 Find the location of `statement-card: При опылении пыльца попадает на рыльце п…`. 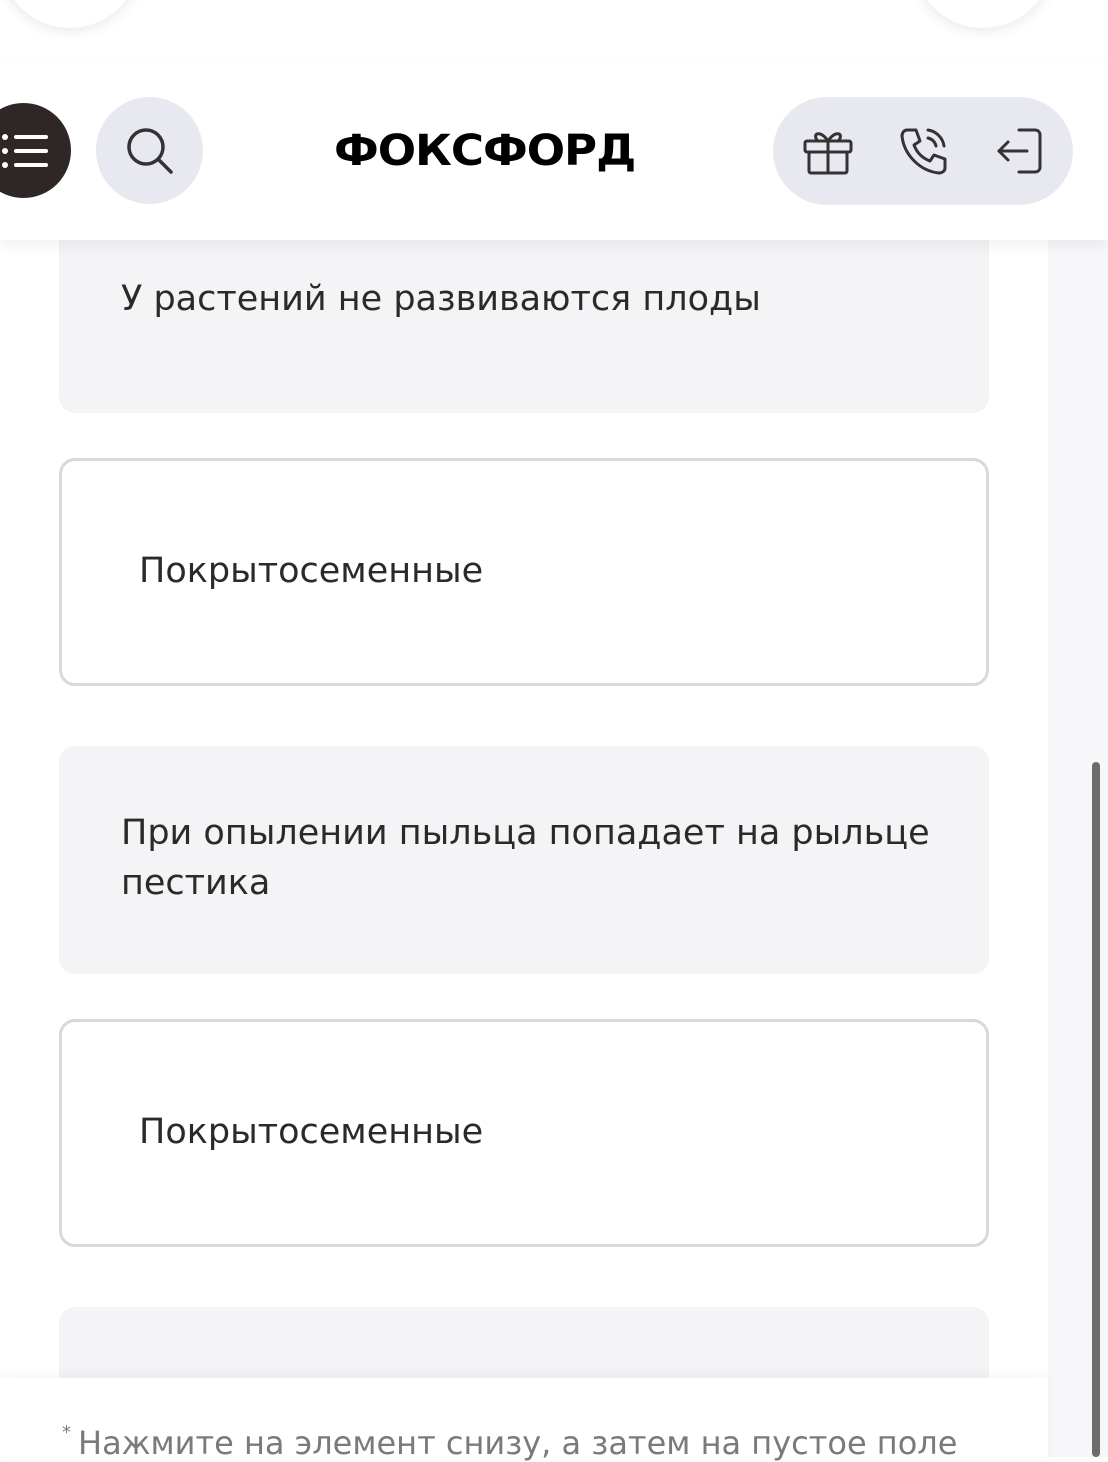

statement-card: При опылении пыльца попадает на рыльце п… is located at coordinates (524, 860).